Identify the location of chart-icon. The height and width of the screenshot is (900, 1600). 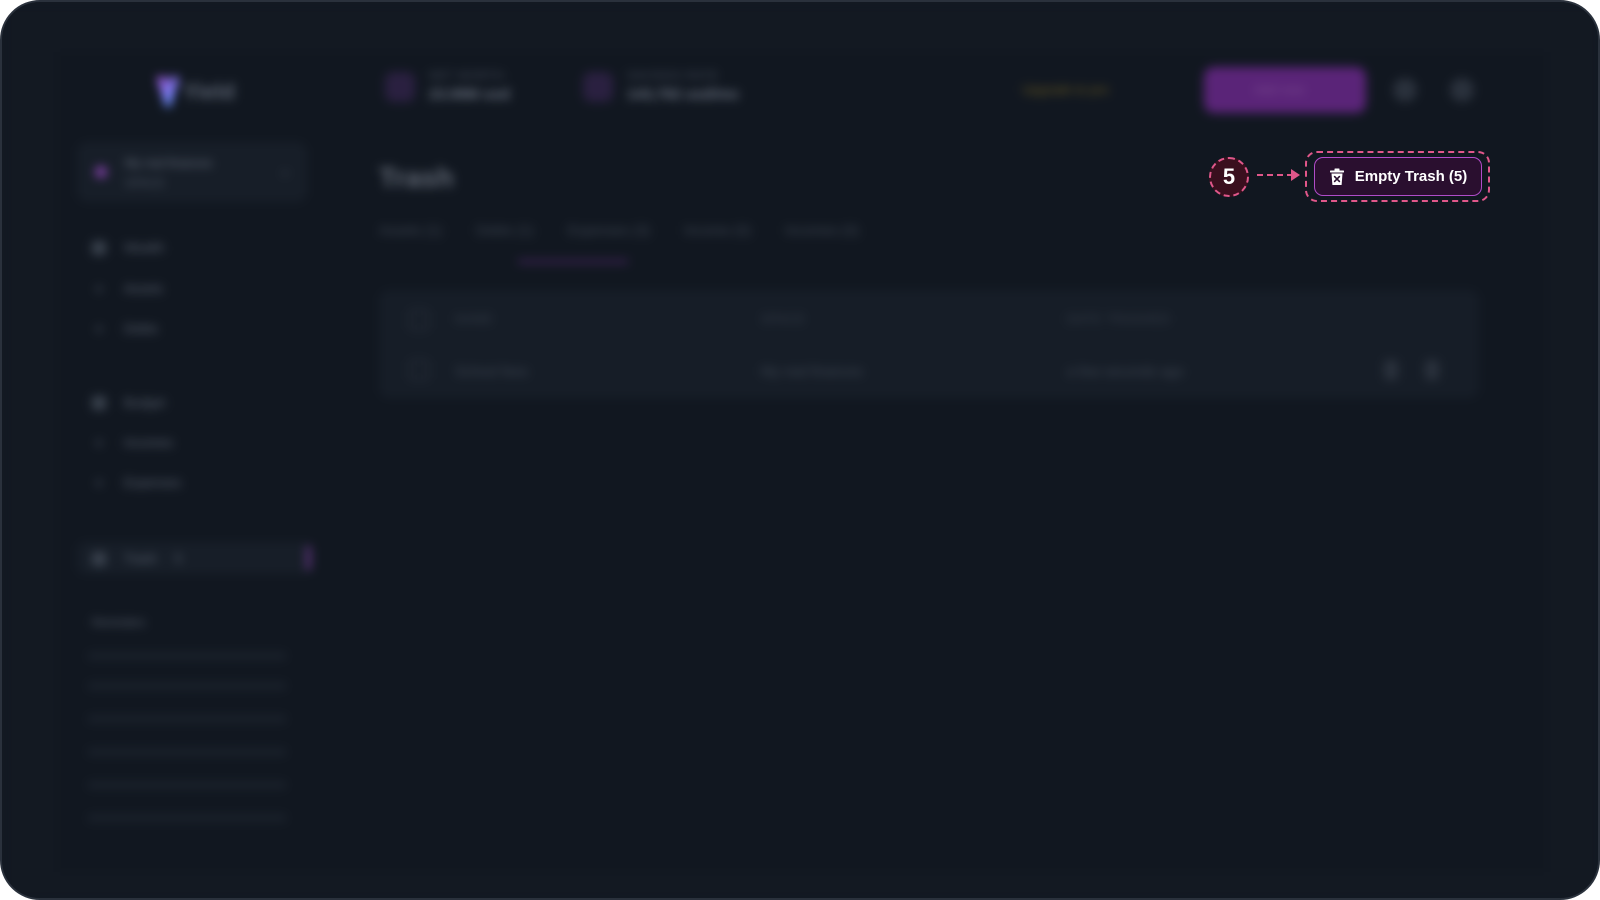
(99, 247).